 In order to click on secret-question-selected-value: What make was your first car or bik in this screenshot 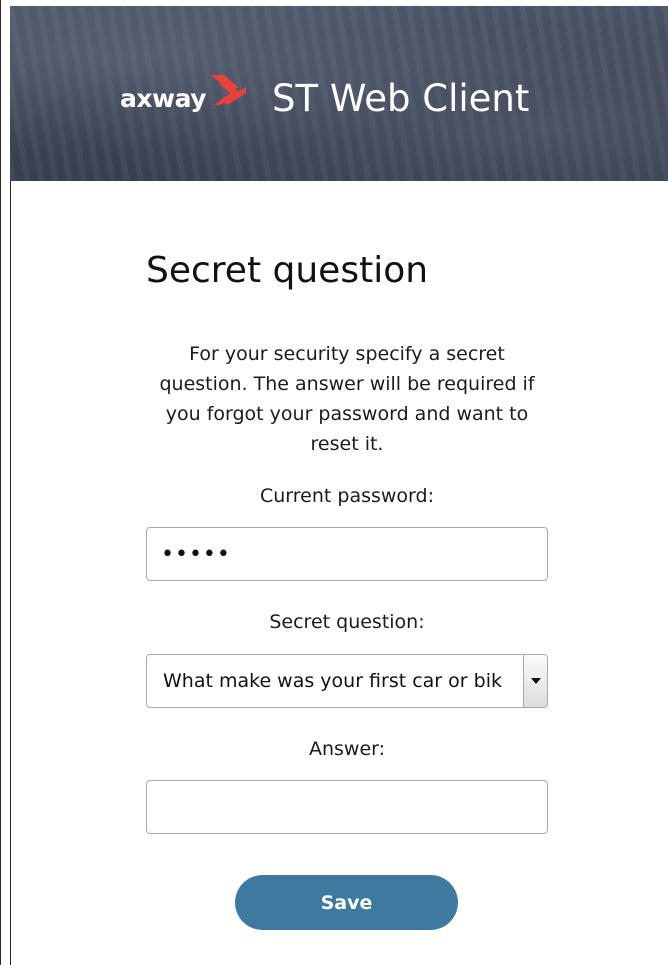, I will do `click(332, 681)`.